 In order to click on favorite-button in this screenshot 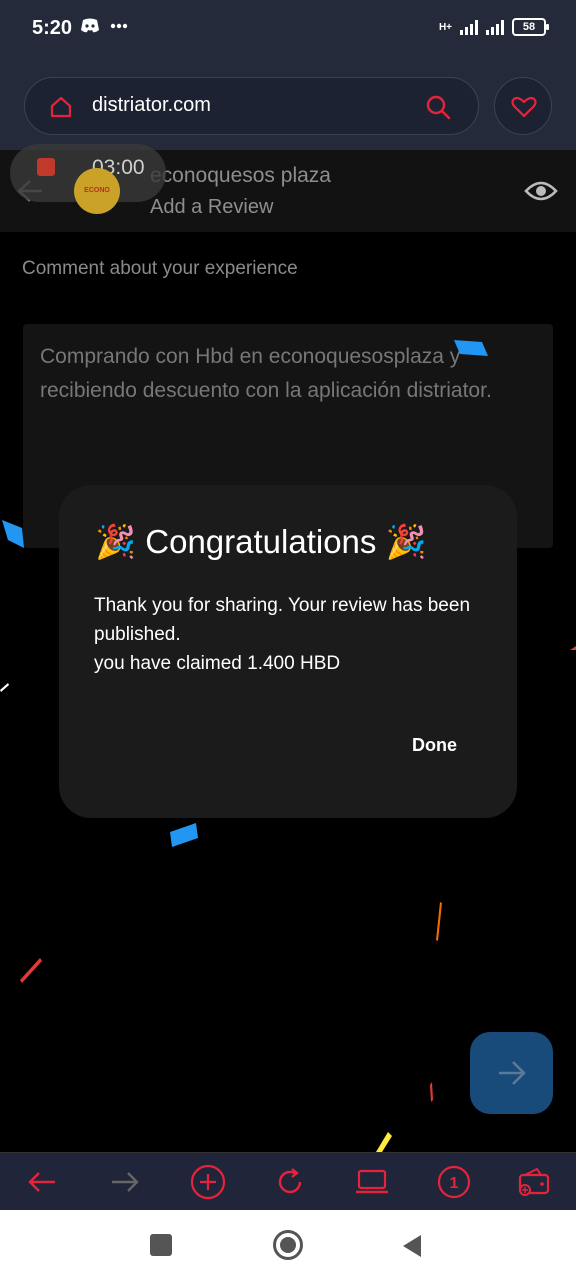, I will do `click(523, 106)`.